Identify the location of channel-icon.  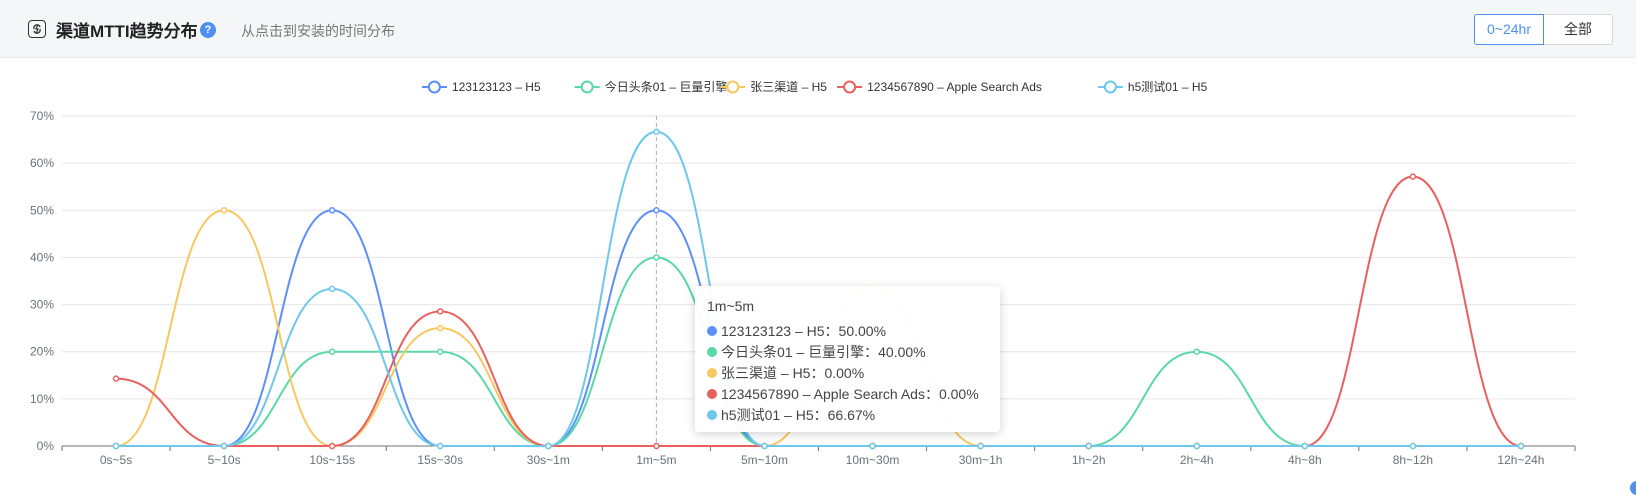
(37, 29).